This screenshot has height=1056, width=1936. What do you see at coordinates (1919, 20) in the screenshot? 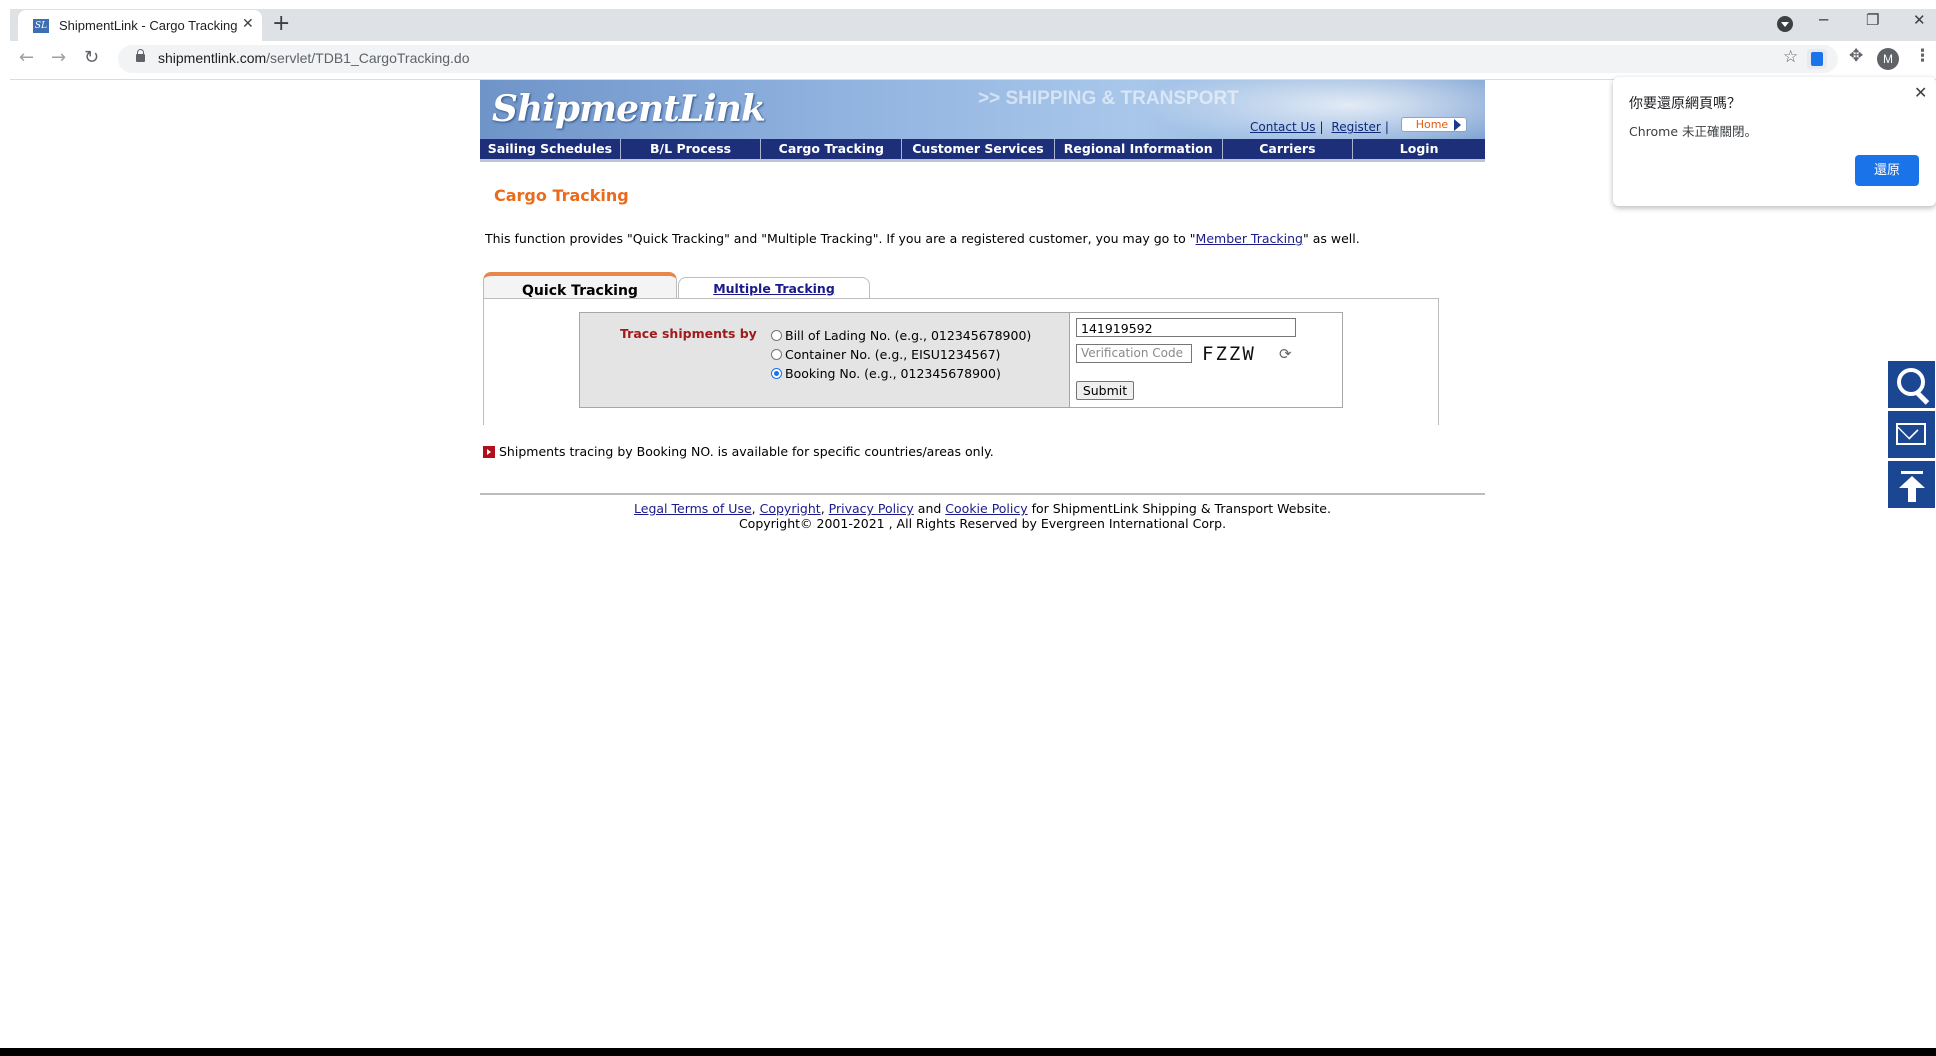
I see `window-close-icon: ✕` at bounding box center [1919, 20].